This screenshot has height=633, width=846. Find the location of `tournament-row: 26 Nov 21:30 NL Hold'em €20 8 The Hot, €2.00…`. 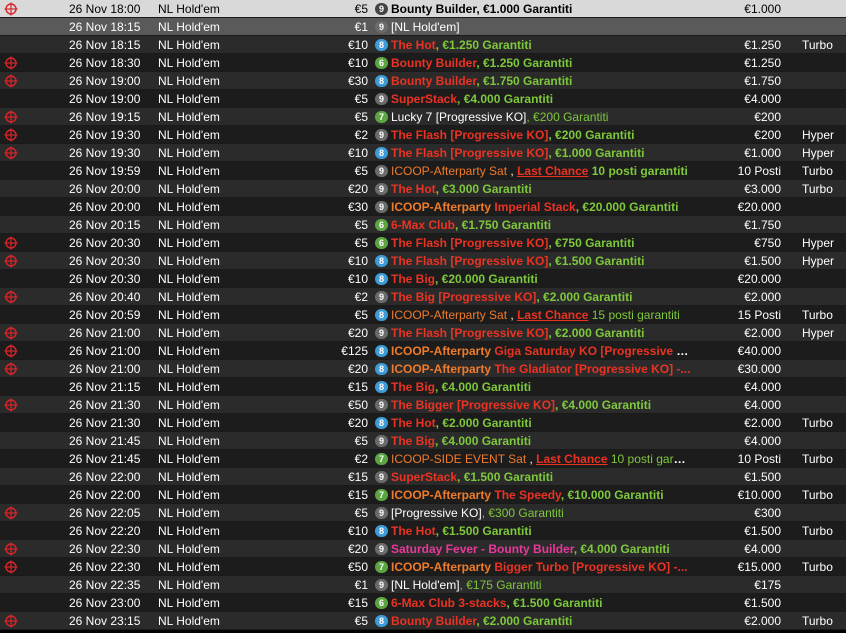

tournament-row: 26 Nov 21:30 NL Hold'em €20 8 The Hot, €2.00… is located at coordinates (423, 423).